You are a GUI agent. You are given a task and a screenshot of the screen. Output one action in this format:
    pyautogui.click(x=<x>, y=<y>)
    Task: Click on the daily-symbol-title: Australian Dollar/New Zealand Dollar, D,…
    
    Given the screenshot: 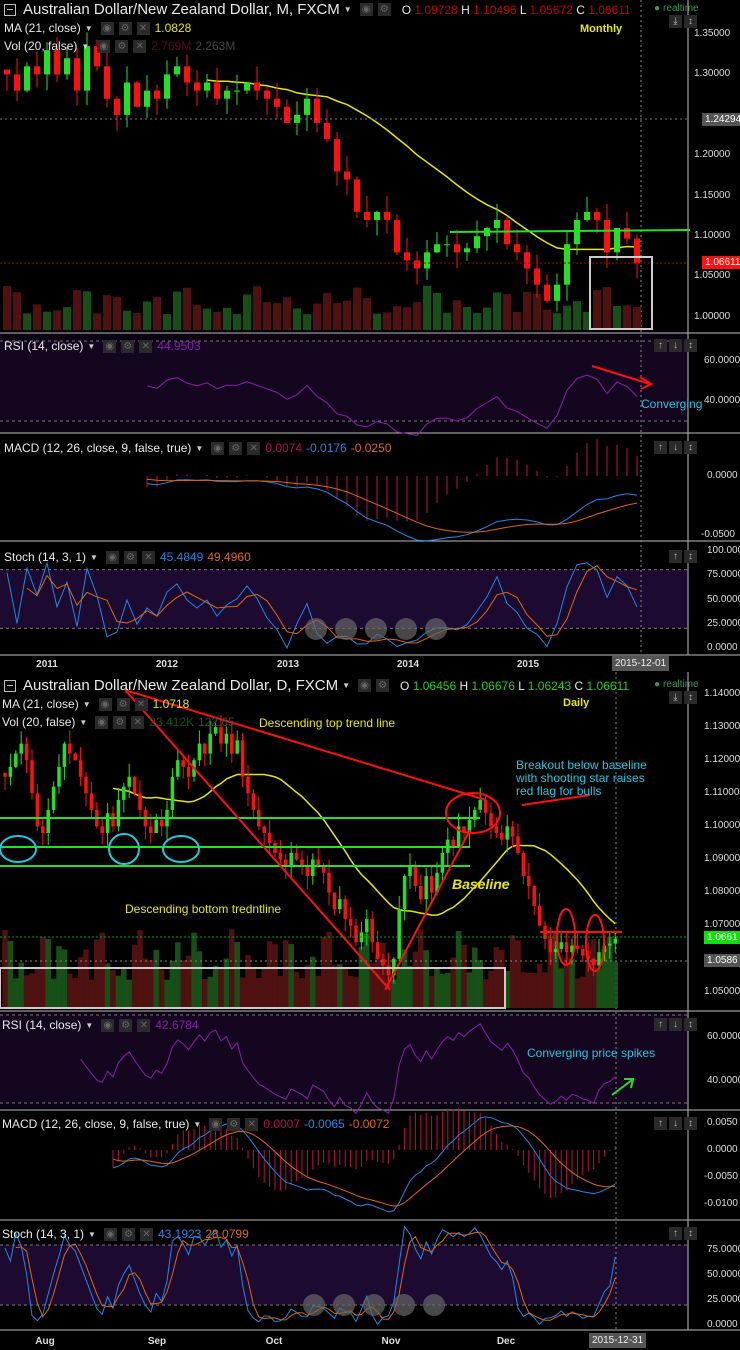 What is the action you would take?
    pyautogui.click(x=180, y=685)
    